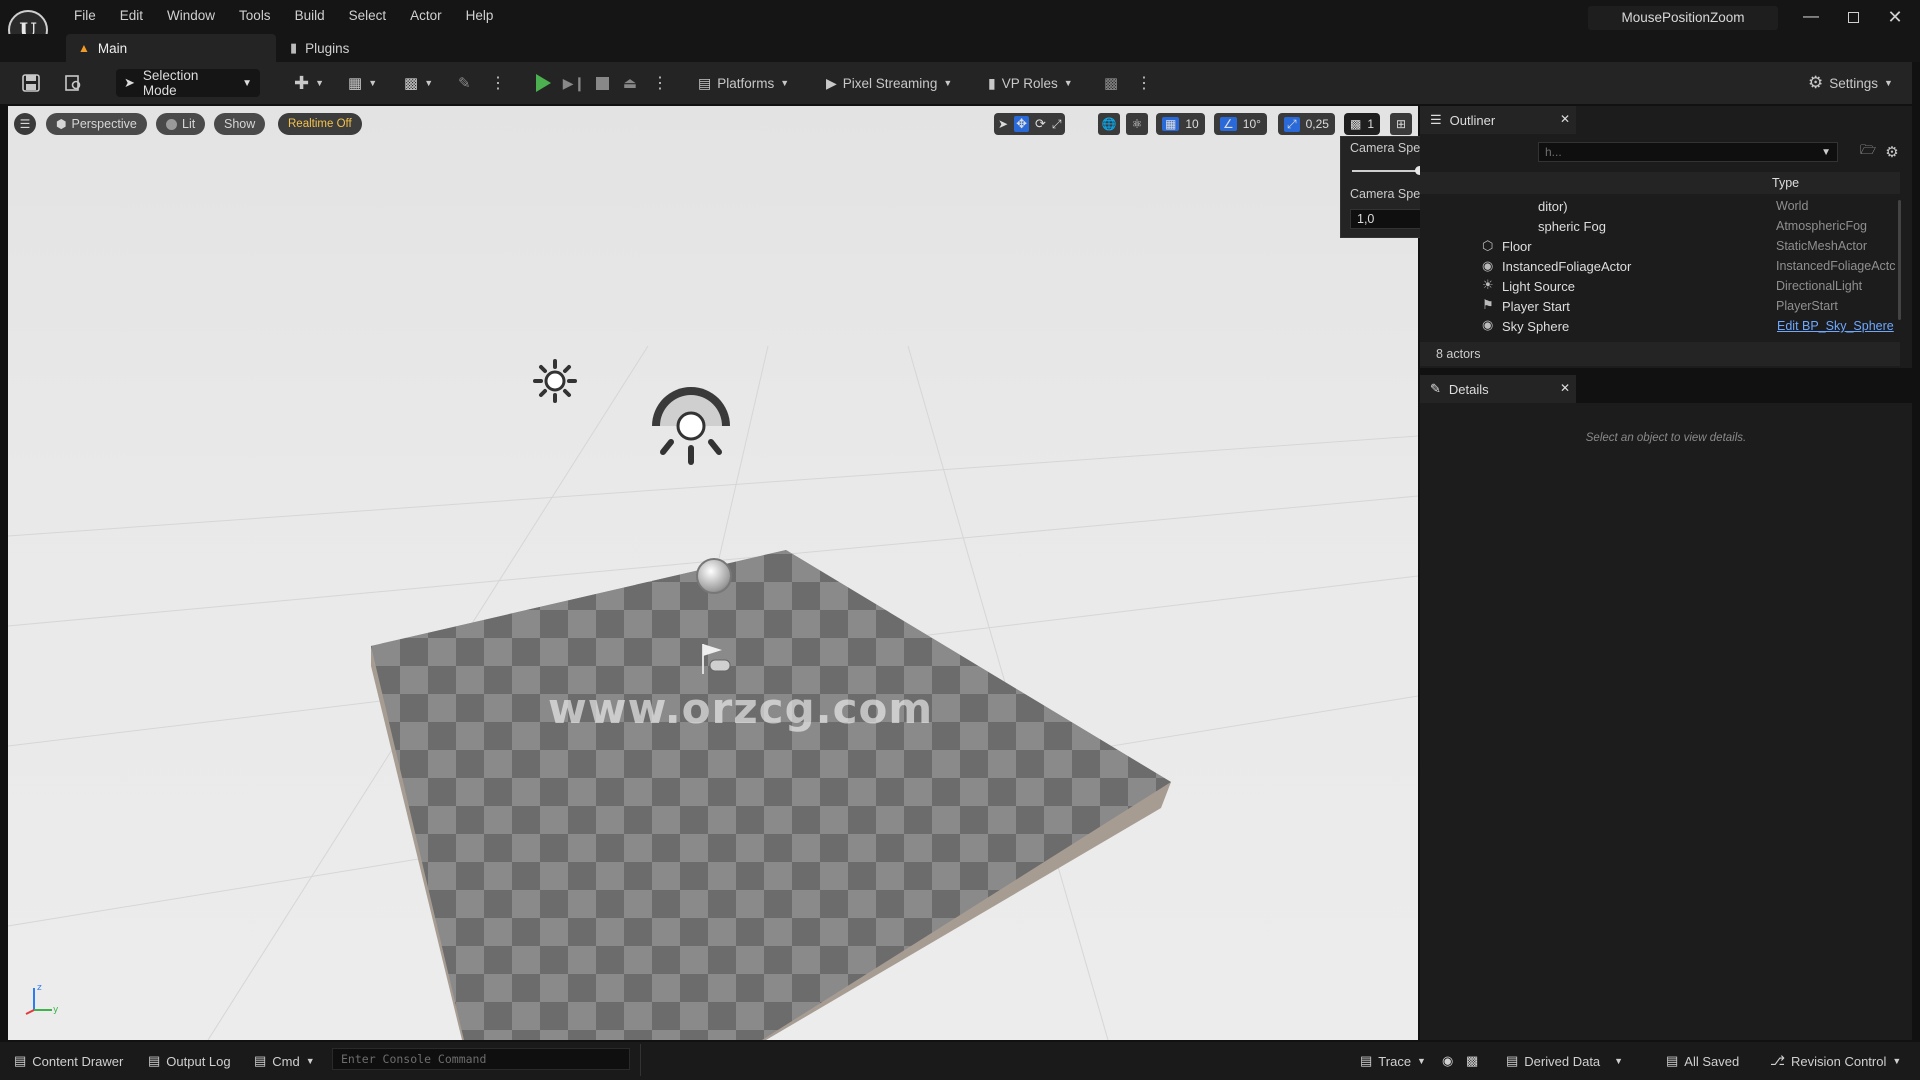 This screenshot has width=1920, height=1080. I want to click on menu-tools: Tools, so click(255, 17).